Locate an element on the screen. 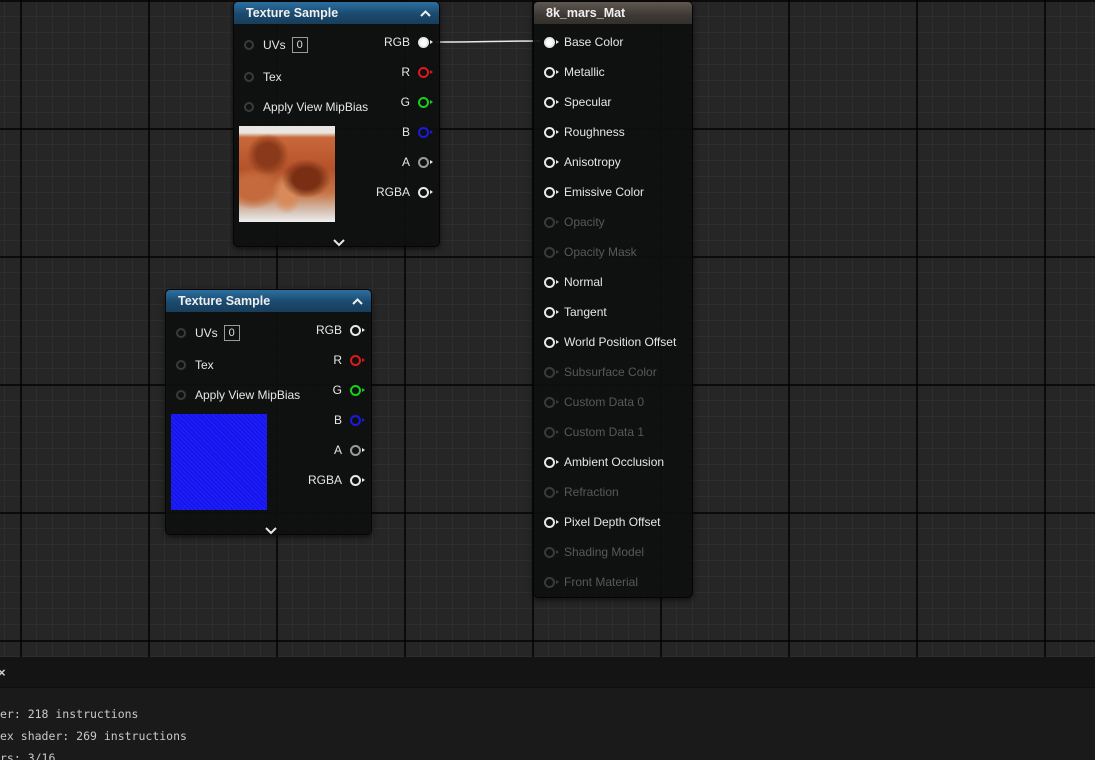 This screenshot has width=1095, height=760. input-pin-roughness: Roughness is located at coordinates (584, 132).